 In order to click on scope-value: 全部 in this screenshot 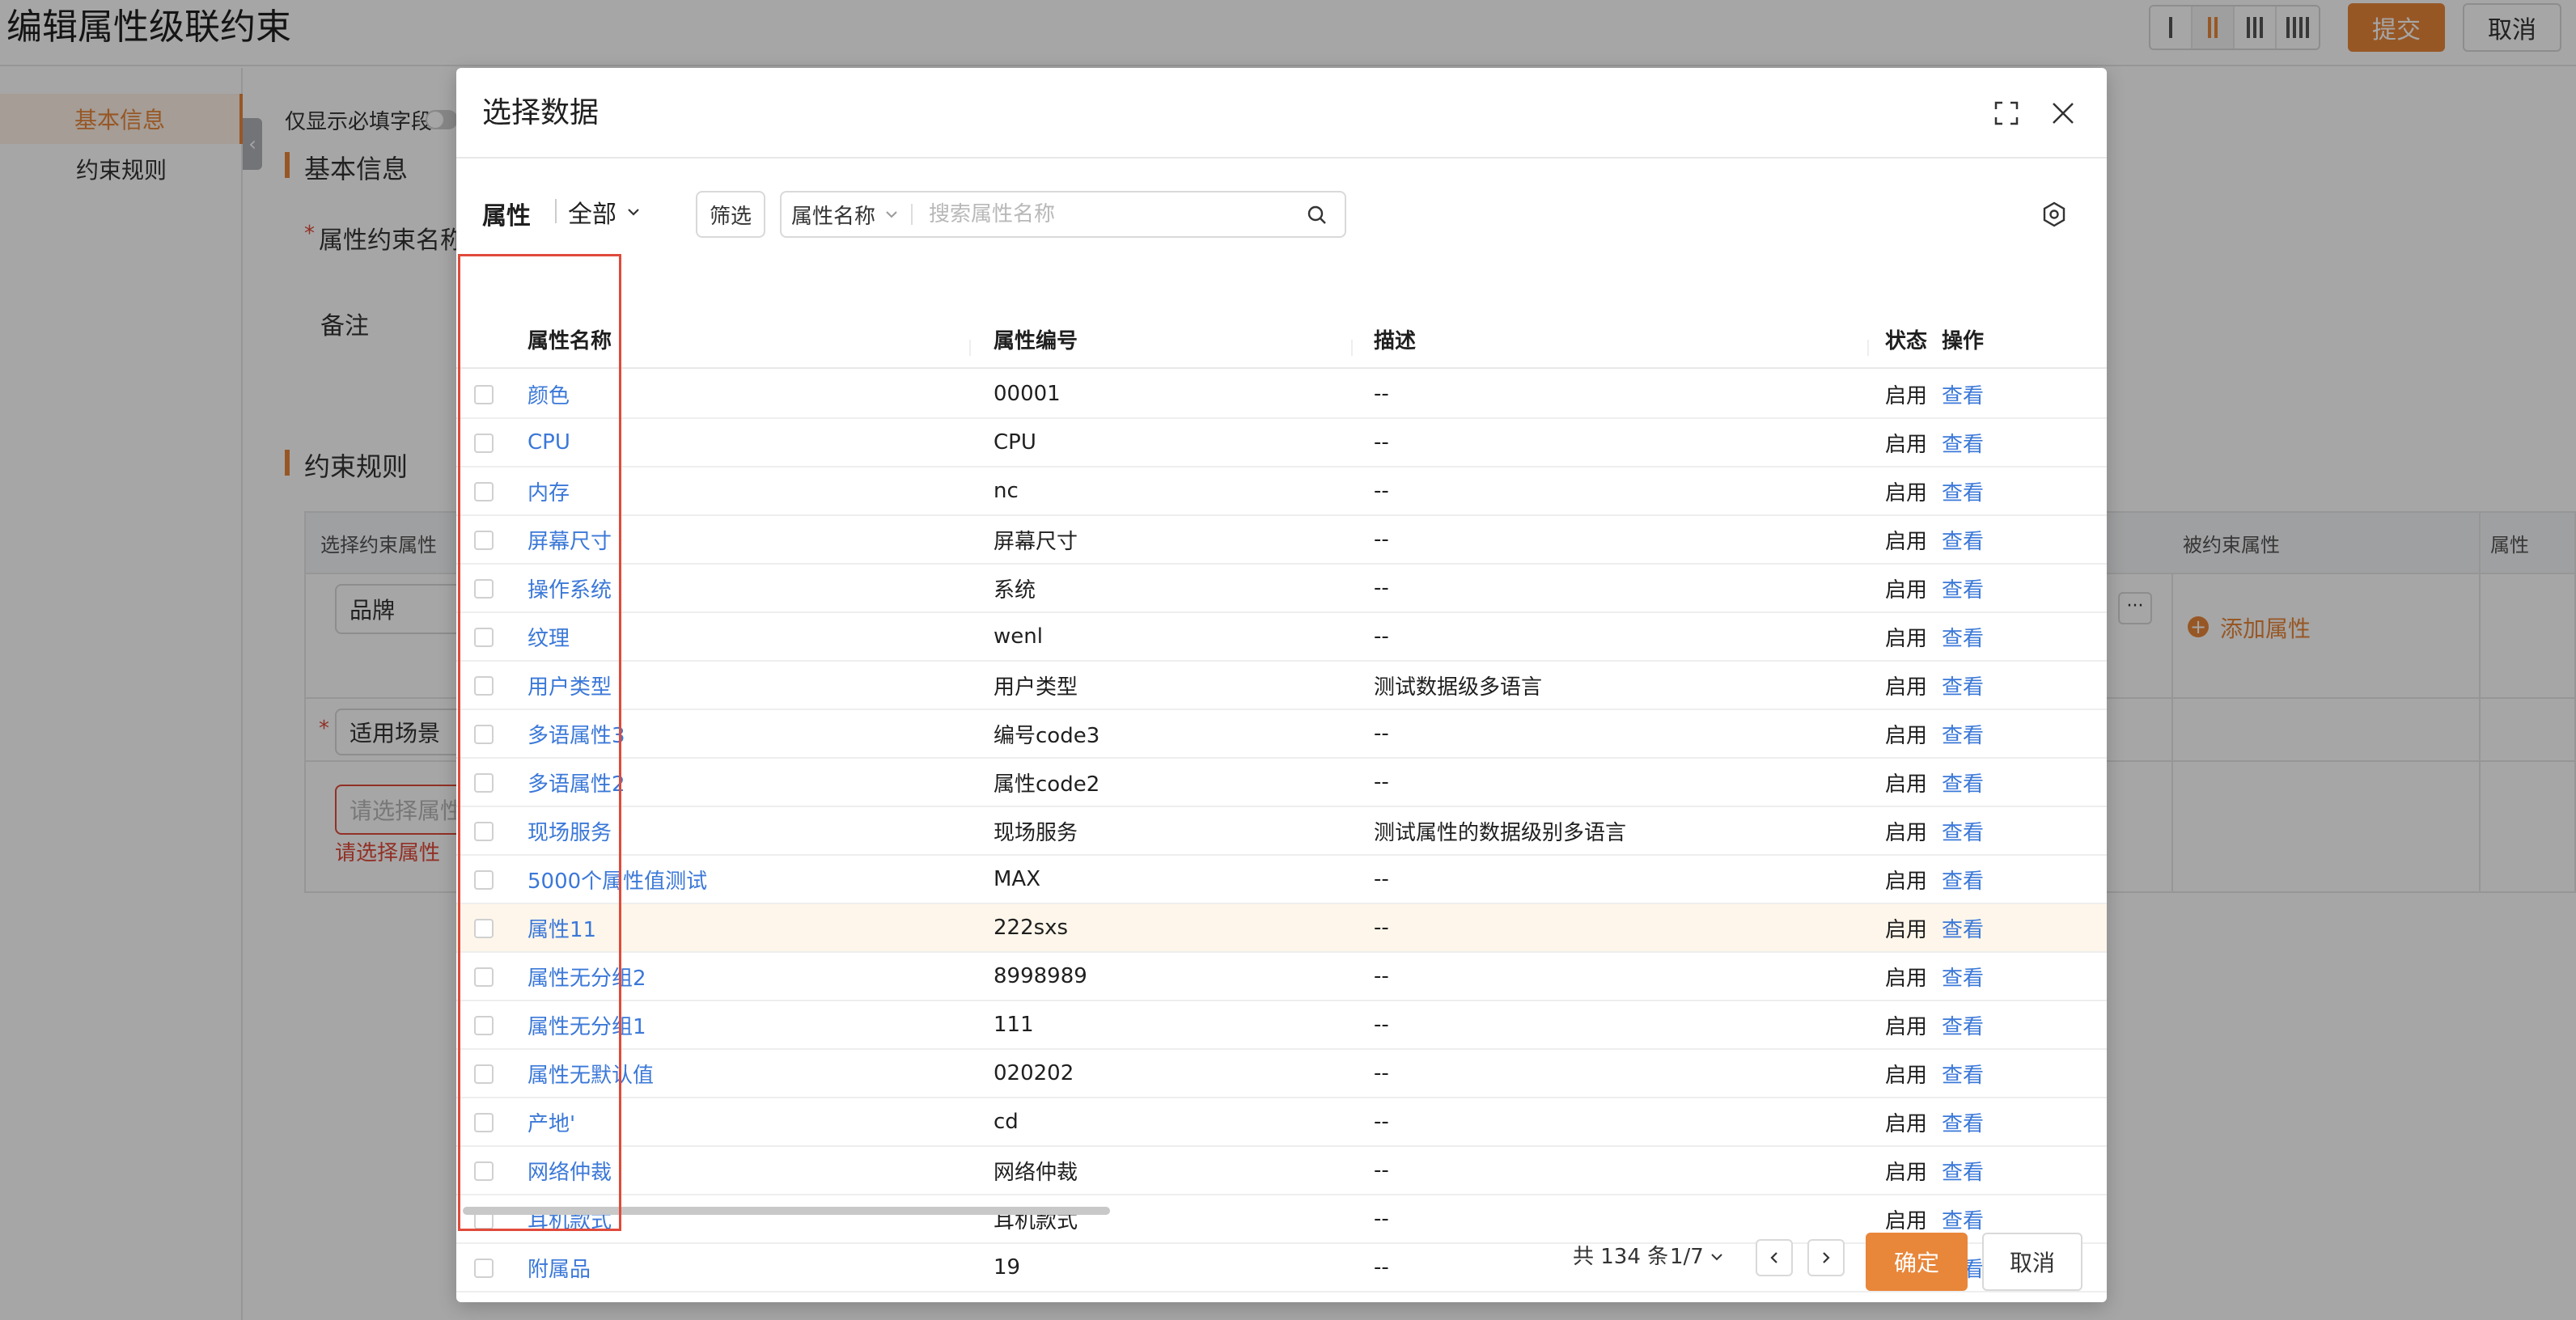, I will do `click(592, 215)`.